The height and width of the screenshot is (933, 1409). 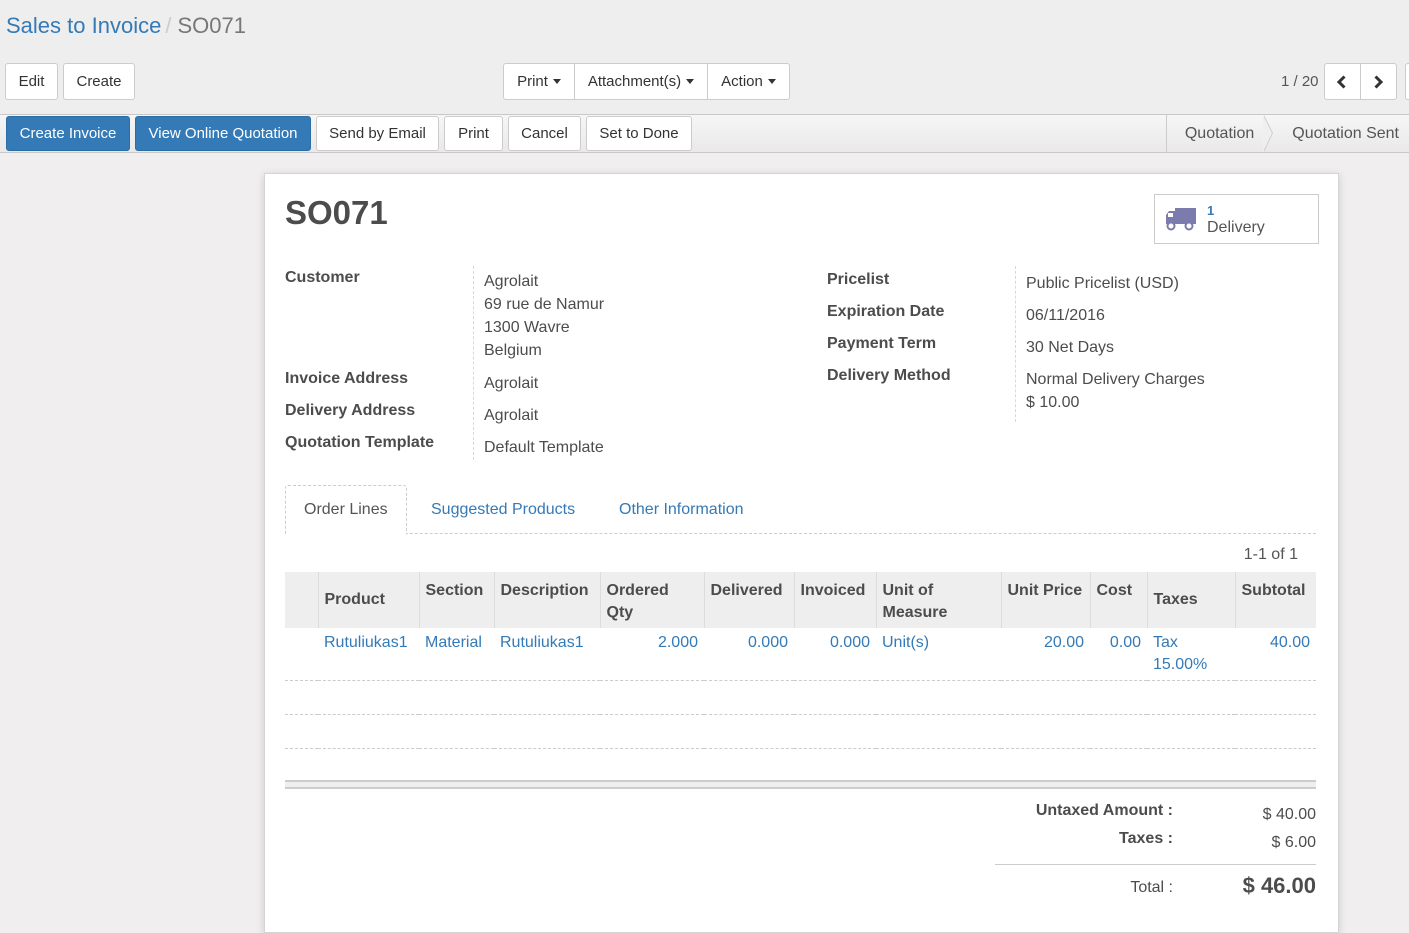 I want to click on breadcrumb-parent-link: Sales to Invoice, so click(x=83, y=25).